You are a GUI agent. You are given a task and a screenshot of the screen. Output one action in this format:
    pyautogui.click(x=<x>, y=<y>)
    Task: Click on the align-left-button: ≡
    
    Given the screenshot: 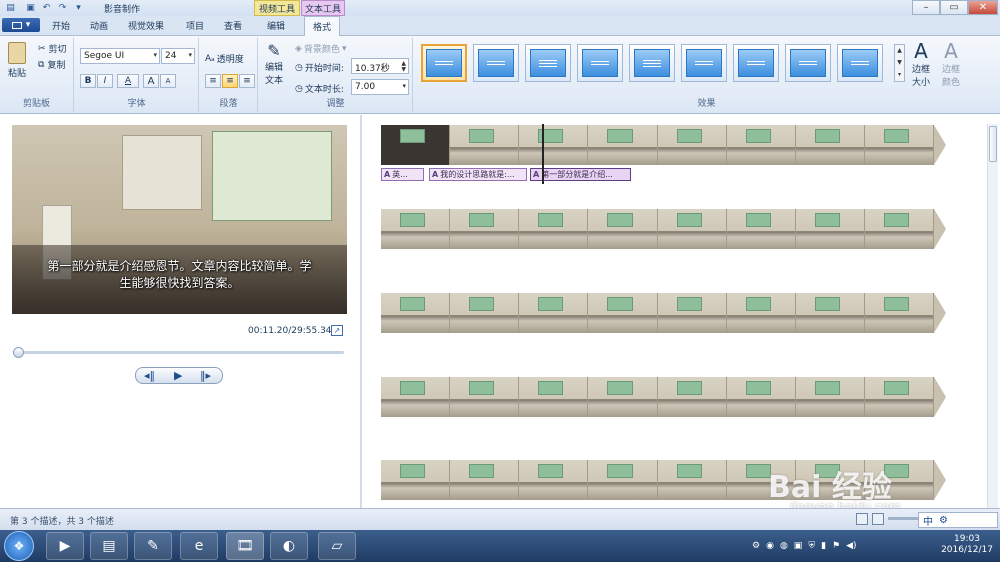 What is the action you would take?
    pyautogui.click(x=213, y=81)
    